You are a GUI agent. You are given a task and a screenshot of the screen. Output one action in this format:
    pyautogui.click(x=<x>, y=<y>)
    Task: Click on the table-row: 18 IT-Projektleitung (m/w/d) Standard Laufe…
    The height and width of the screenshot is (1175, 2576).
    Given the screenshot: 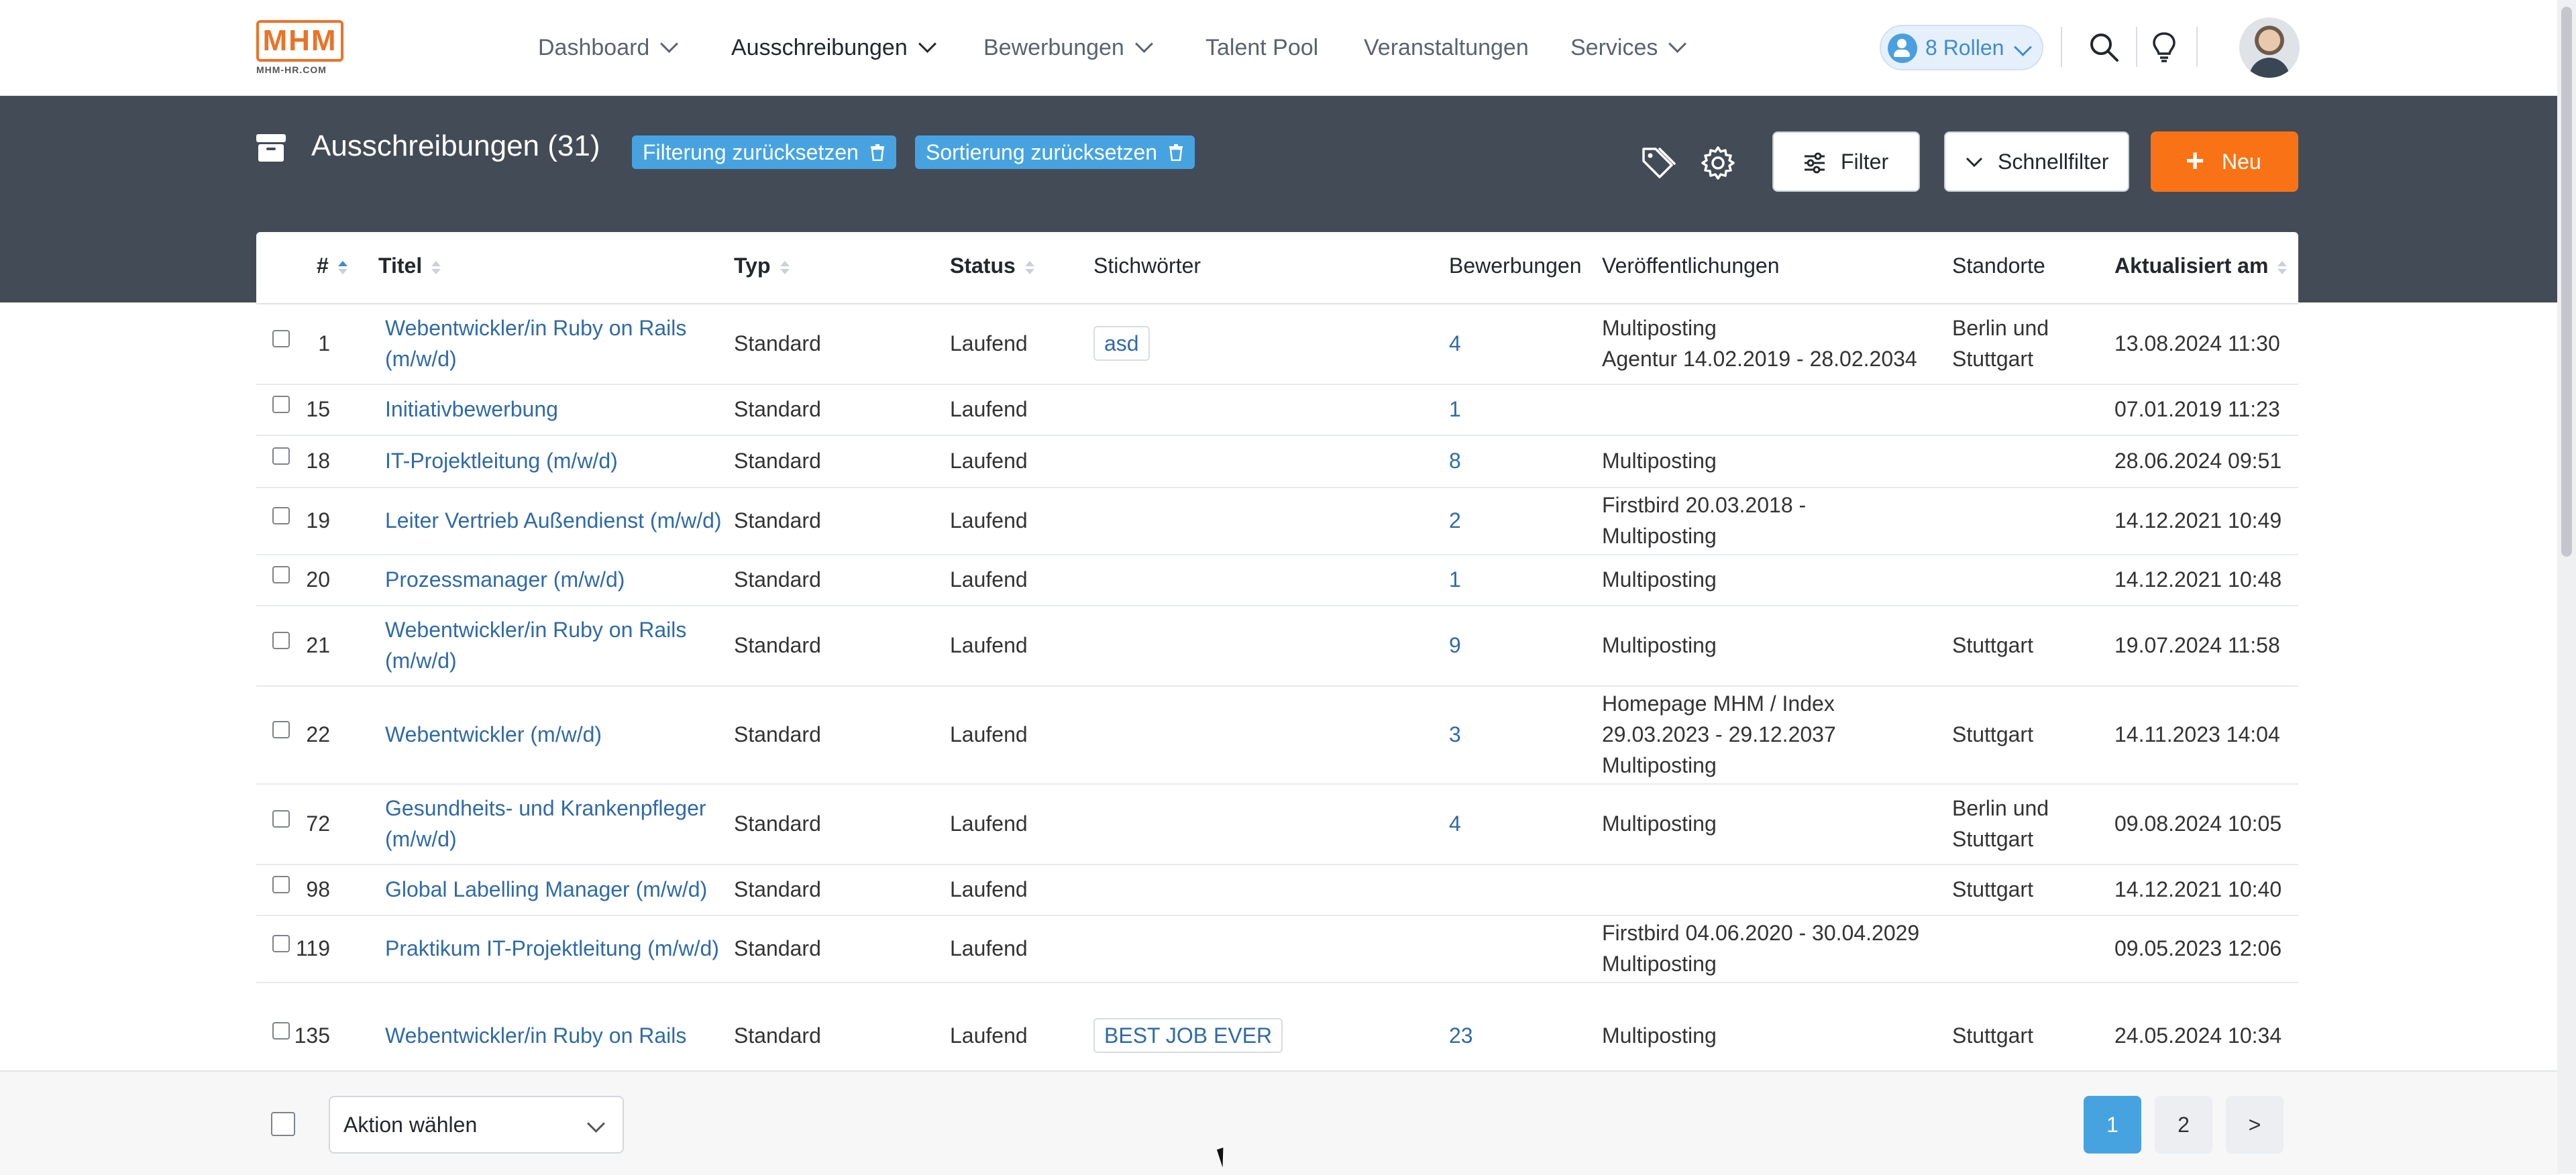 What is the action you would take?
    pyautogui.click(x=1277, y=462)
    